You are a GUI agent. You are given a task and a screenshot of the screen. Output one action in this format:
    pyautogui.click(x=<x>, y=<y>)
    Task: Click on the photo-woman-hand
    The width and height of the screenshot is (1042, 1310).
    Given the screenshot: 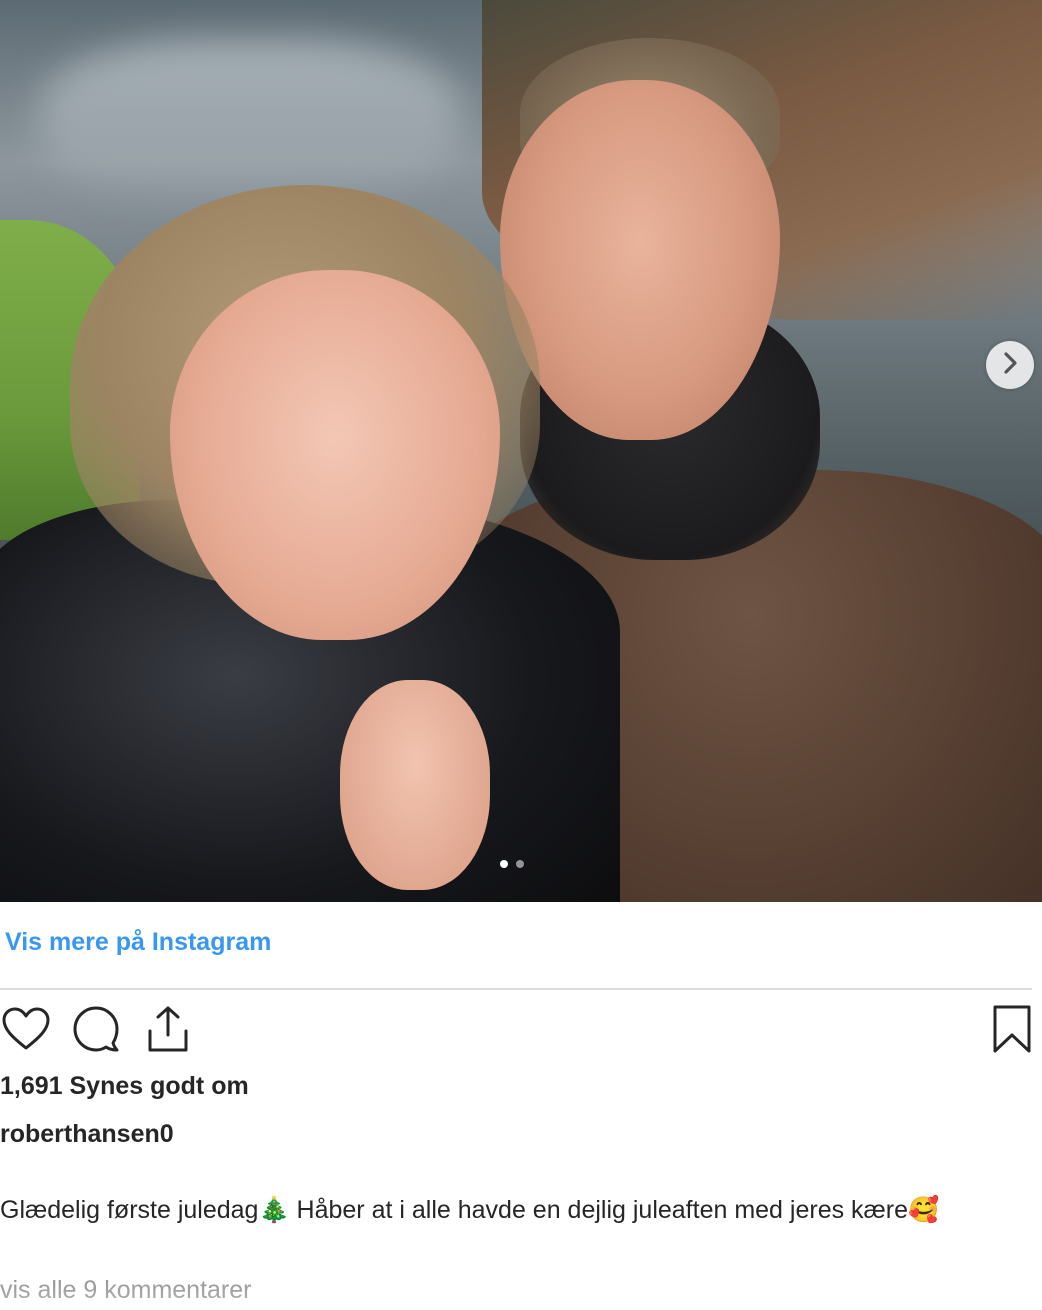 What is the action you would take?
    pyautogui.click(x=415, y=785)
    